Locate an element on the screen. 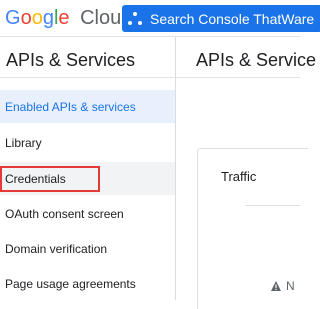  logo-letter-e: e is located at coordinates (64, 18).